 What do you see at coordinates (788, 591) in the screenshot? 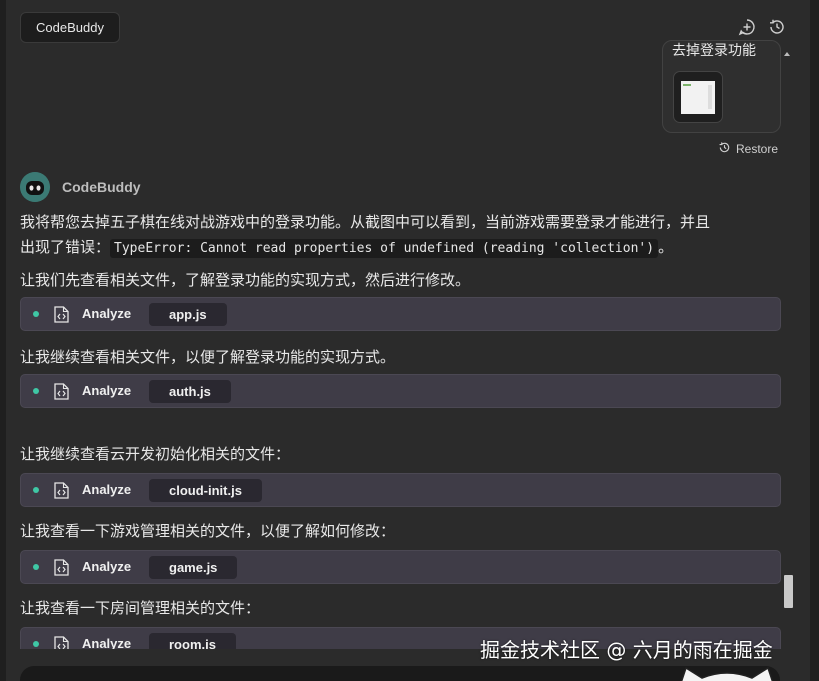
I see `vertical-scrollbar-thumb` at bounding box center [788, 591].